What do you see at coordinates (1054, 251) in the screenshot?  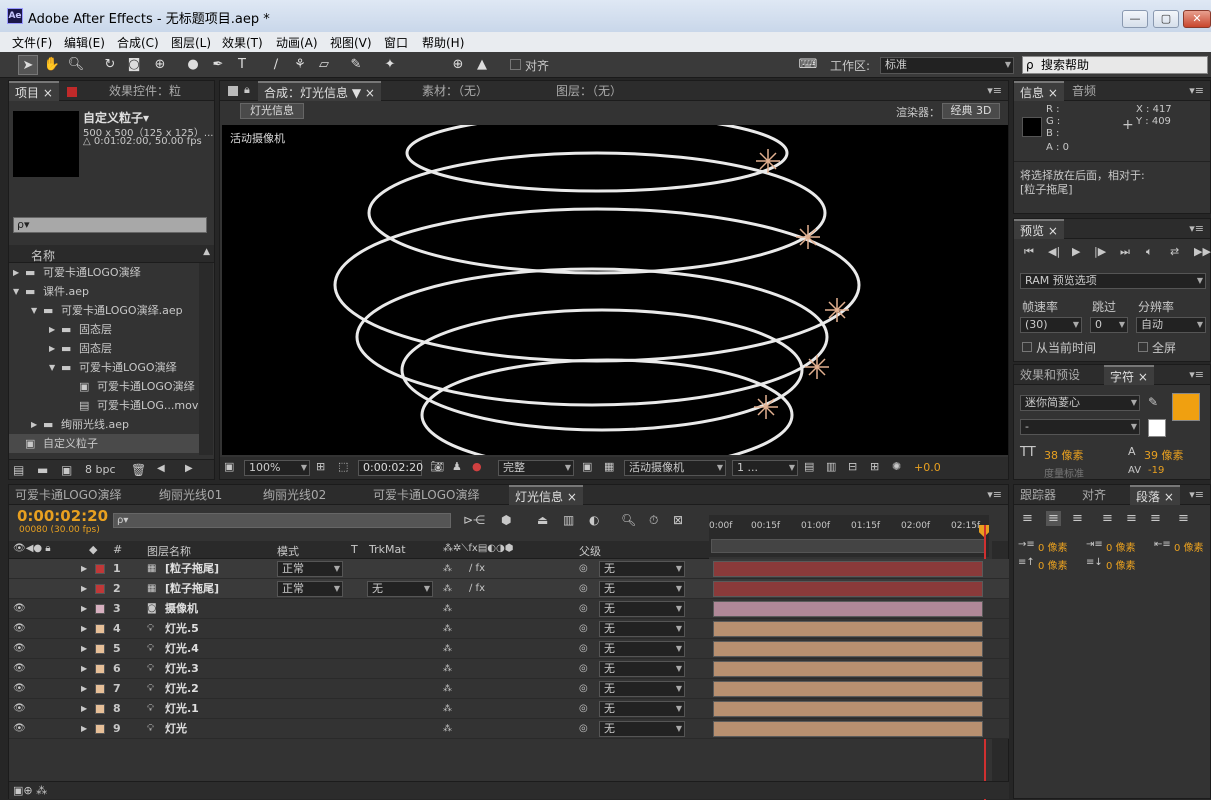 I see `prev-frame-icon: ◀|` at bounding box center [1054, 251].